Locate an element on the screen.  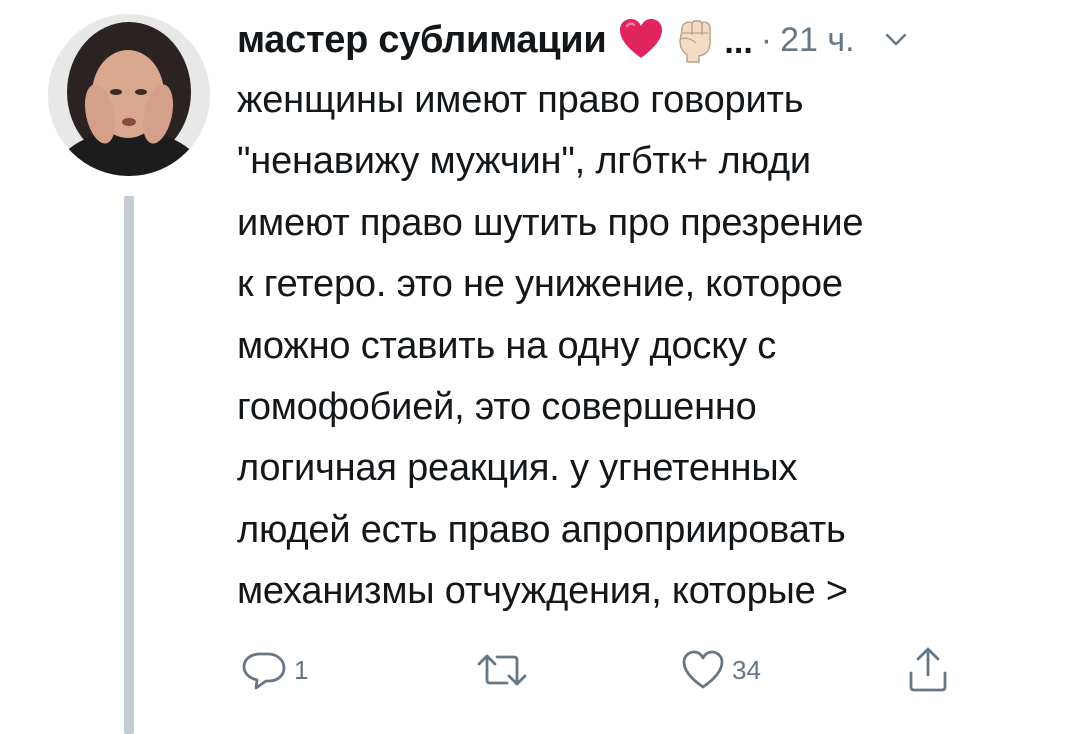
reply-icon is located at coordinates (264, 670).